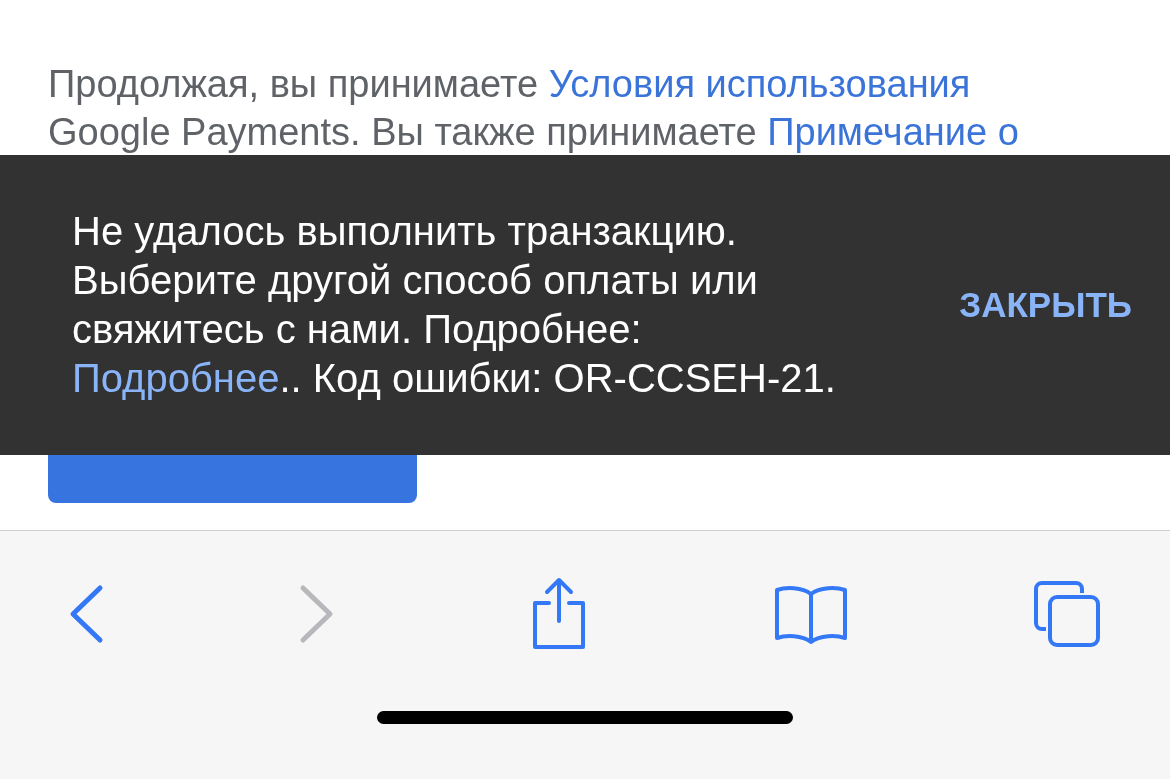 This screenshot has width=1170, height=779. I want to click on terms-text: Продолжая, вы принимаете Условия использования Google Payments. Вы также принимаете Примечание о, so click(534, 108).